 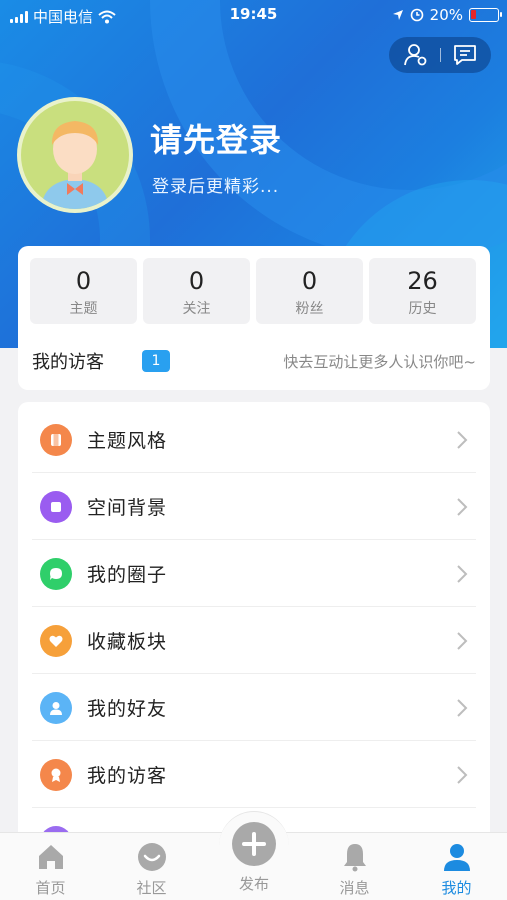 I want to click on stat-followers: 0 粉丝, so click(x=309, y=291).